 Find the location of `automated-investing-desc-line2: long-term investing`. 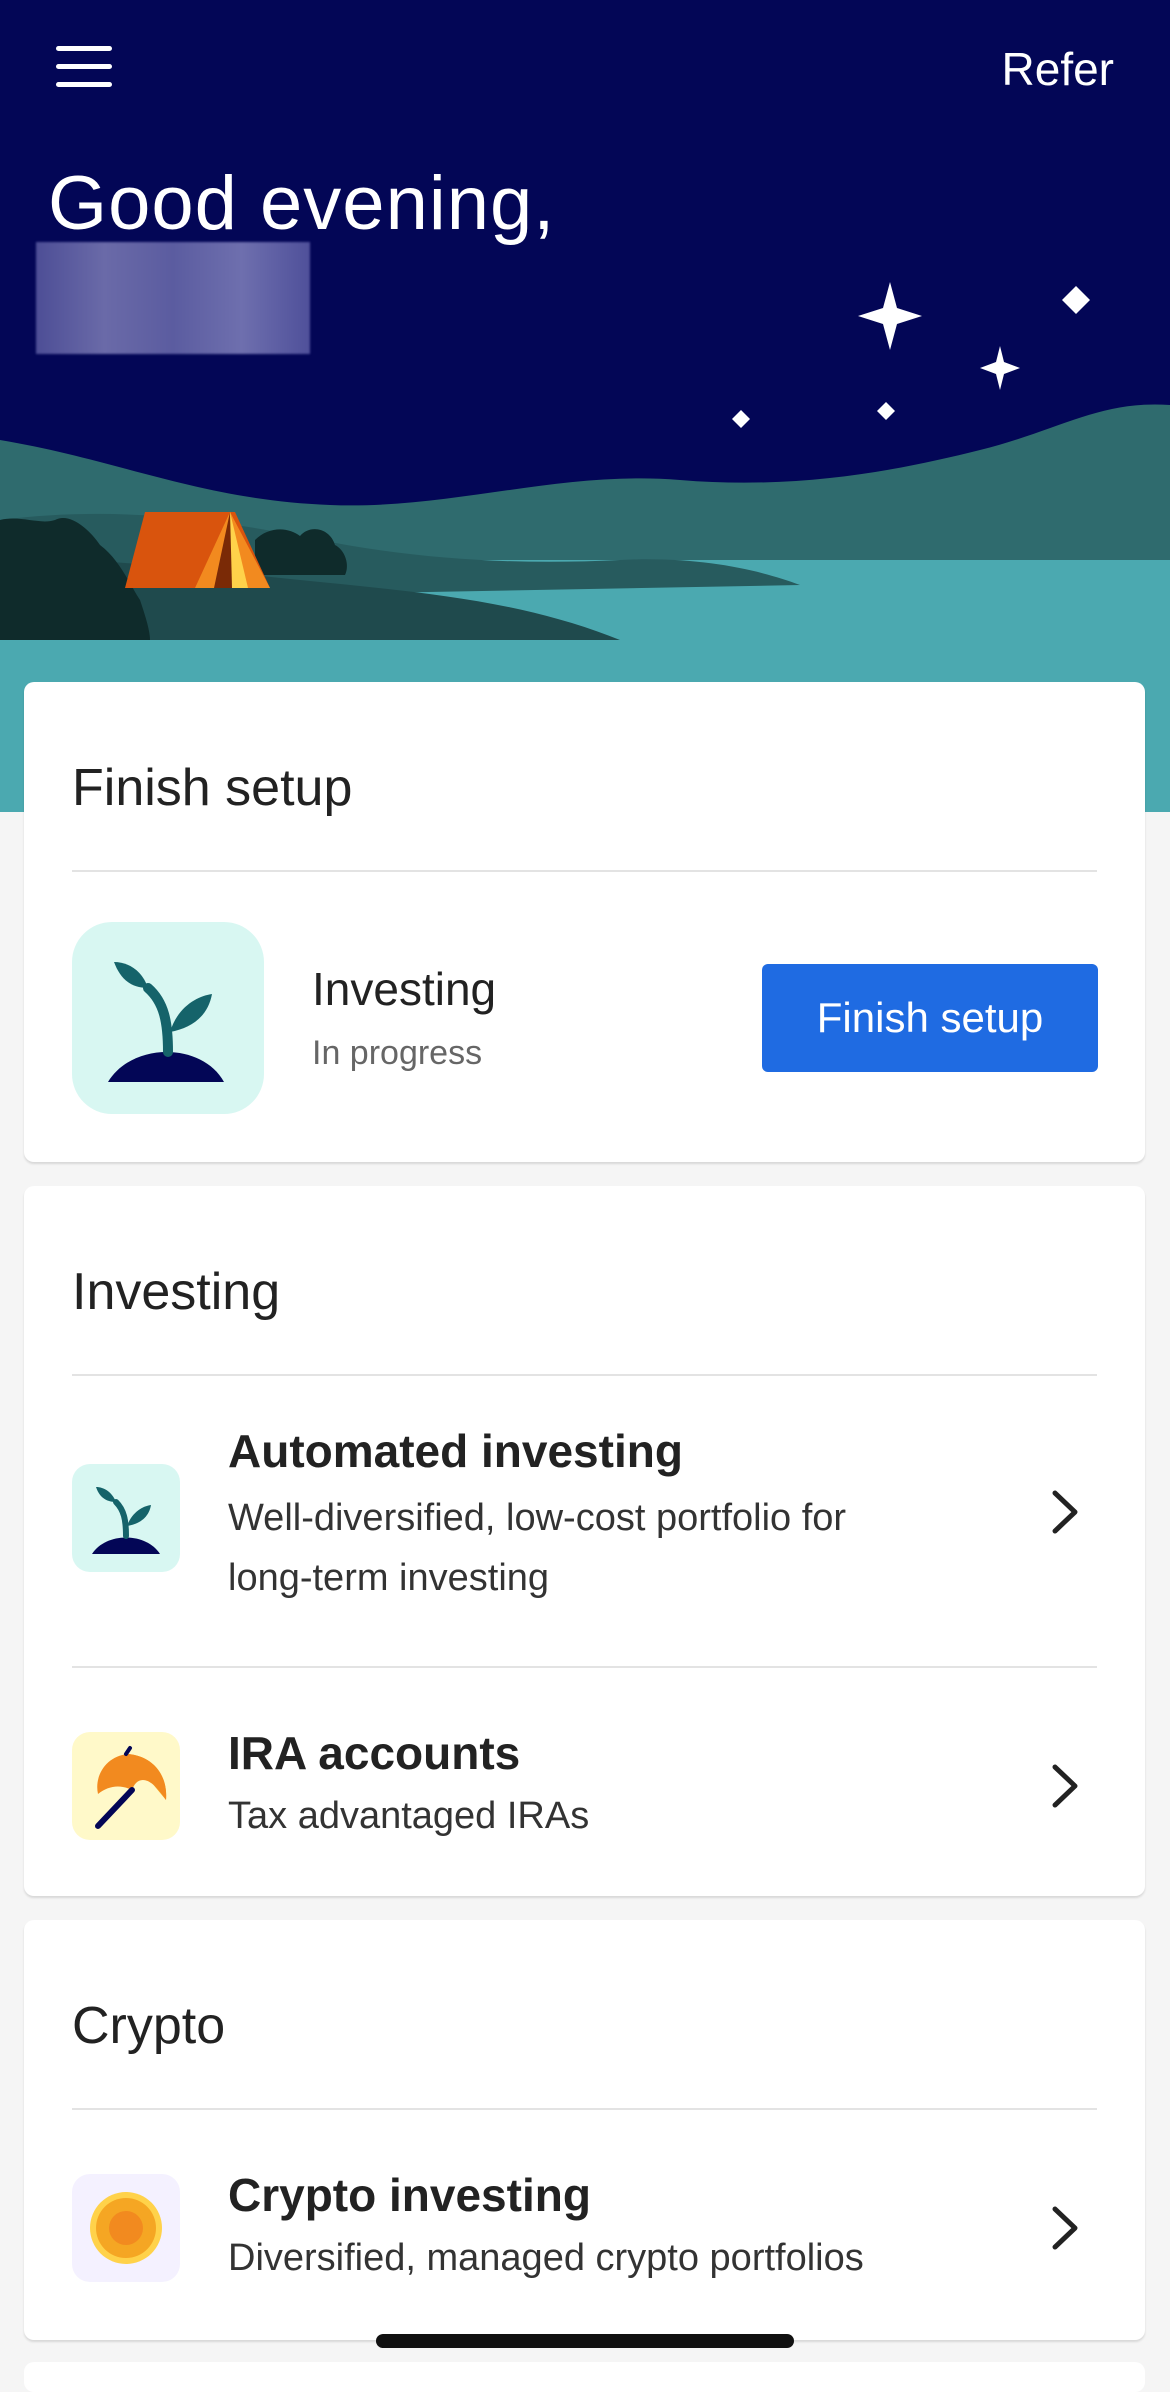

automated-investing-desc-line2: long-term investing is located at coordinates (389, 1578).